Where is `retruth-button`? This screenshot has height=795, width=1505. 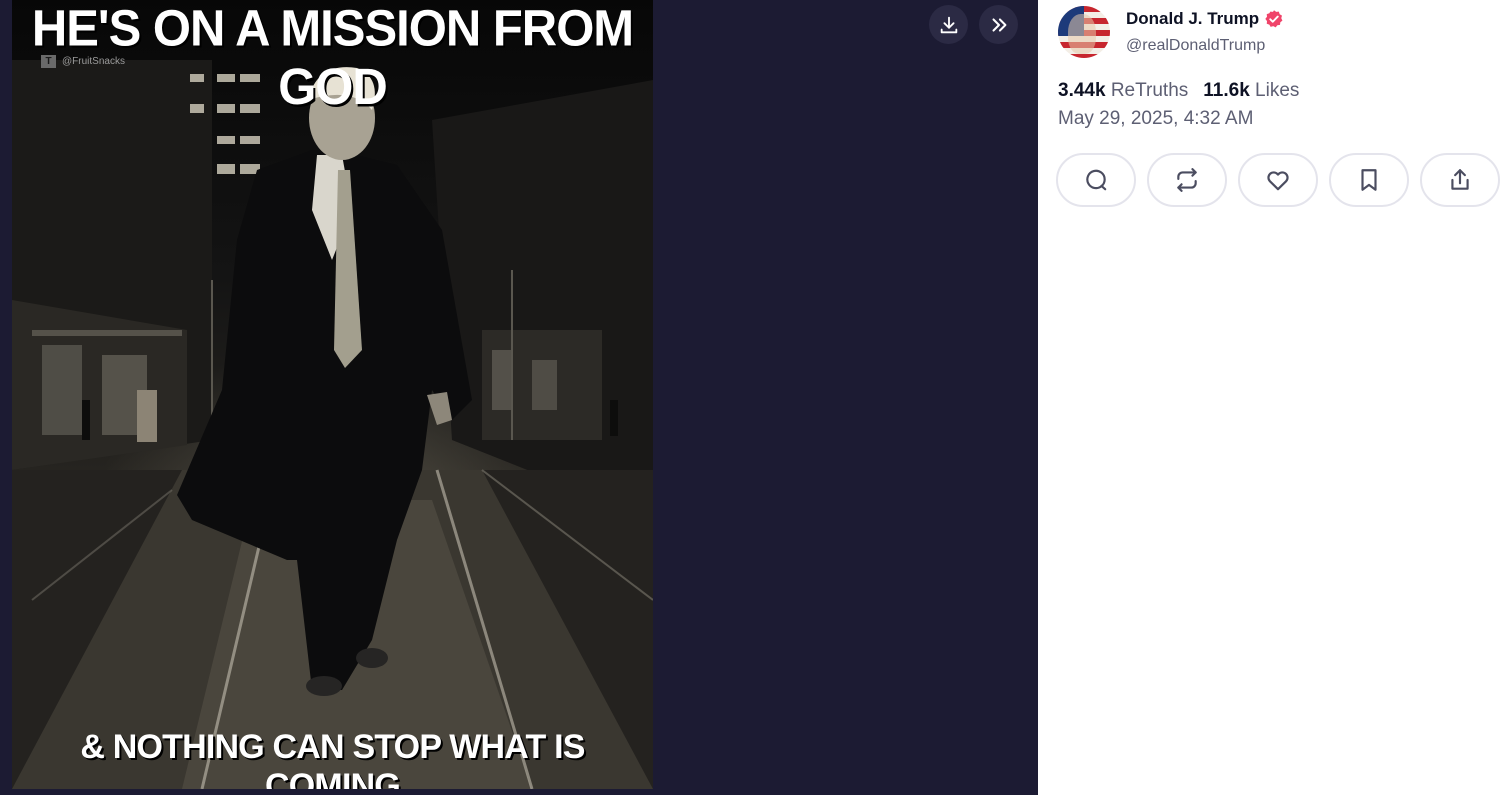
retruth-button is located at coordinates (1187, 180).